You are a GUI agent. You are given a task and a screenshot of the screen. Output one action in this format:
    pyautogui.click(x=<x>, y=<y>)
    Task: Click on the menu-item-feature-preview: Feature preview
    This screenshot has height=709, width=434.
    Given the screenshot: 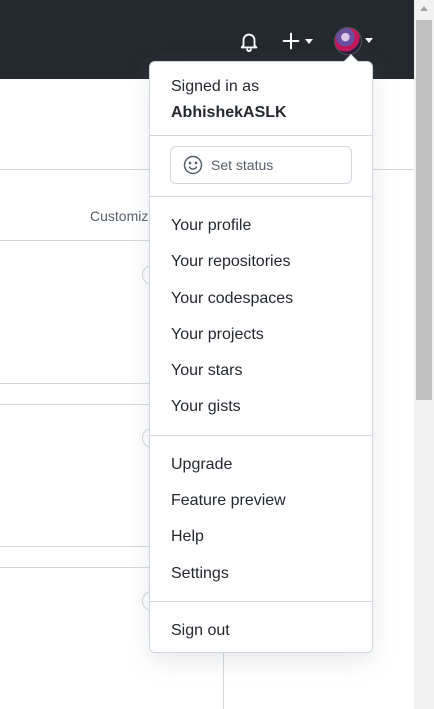 What is the action you would take?
    pyautogui.click(x=228, y=501)
    